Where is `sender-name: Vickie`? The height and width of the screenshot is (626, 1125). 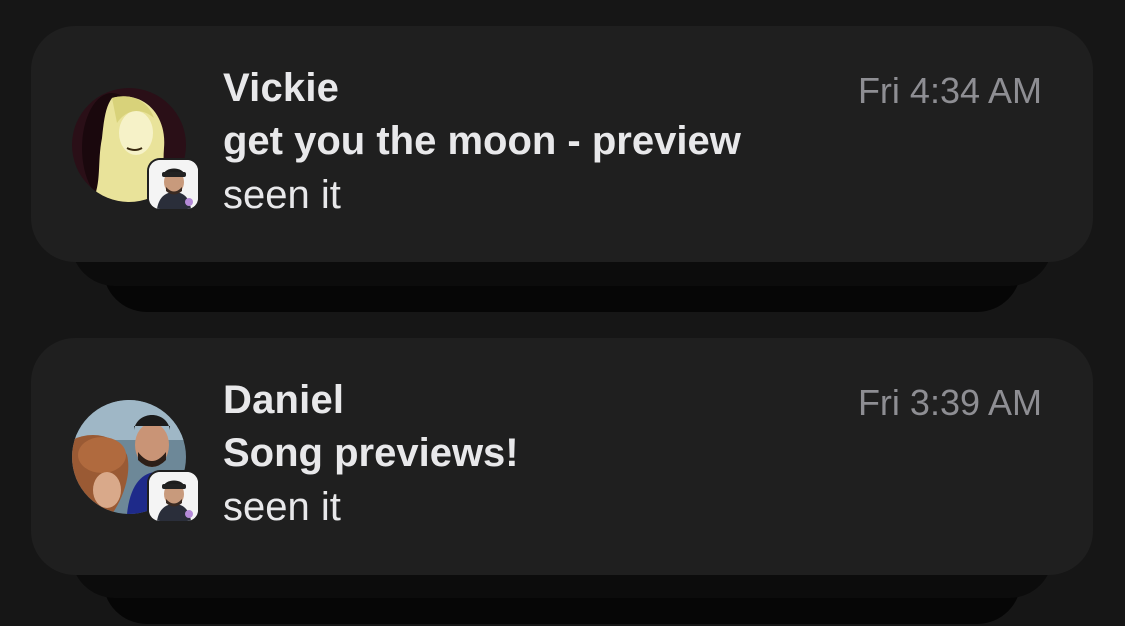 sender-name: Vickie is located at coordinates (281, 88).